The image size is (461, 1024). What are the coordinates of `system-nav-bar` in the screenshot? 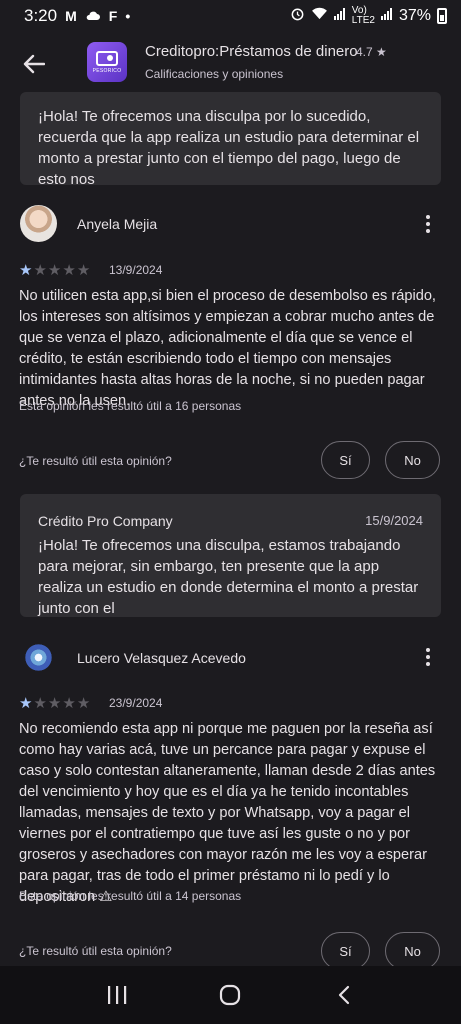 It's located at (230, 995).